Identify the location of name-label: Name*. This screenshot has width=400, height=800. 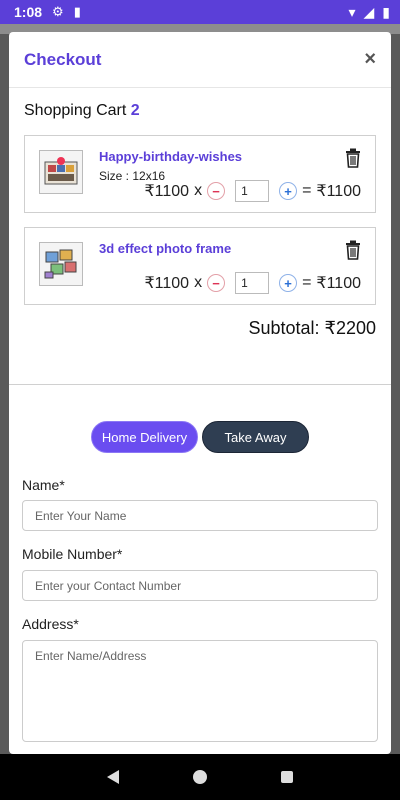
(43, 485).